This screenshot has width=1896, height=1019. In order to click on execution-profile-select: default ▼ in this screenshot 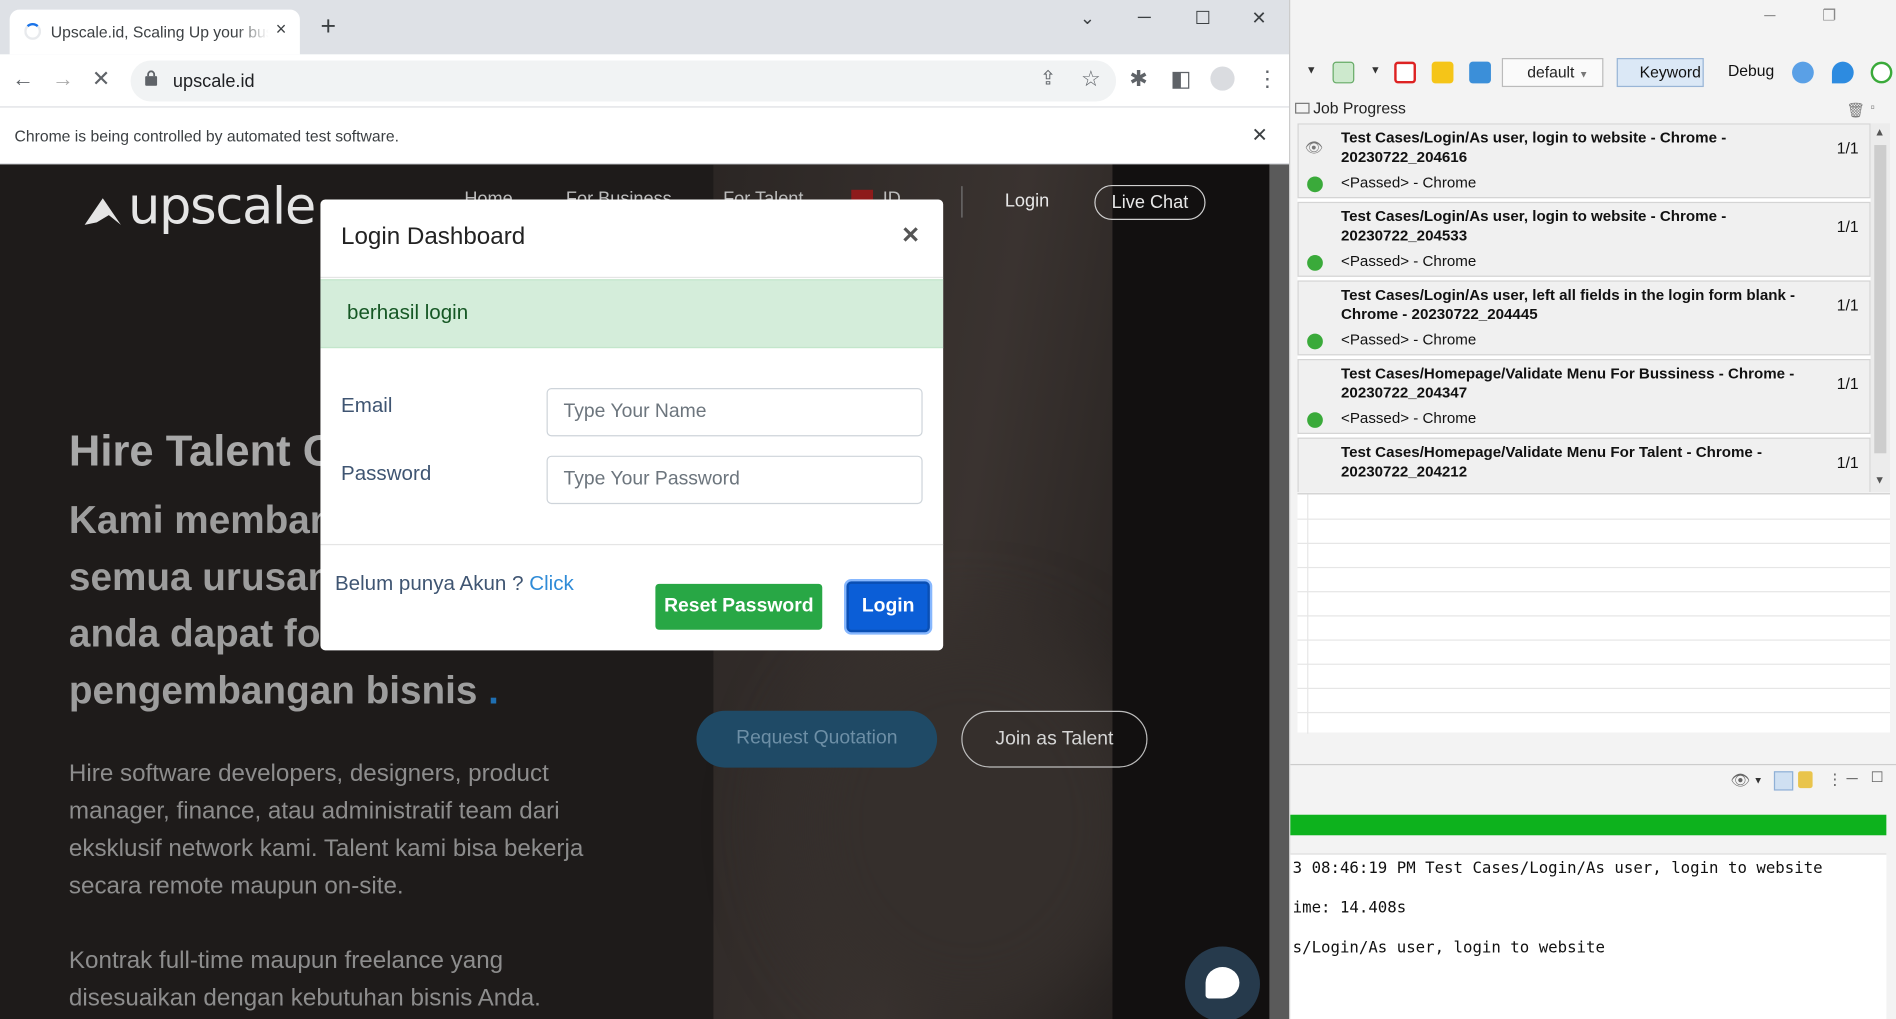, I will do `click(1552, 73)`.